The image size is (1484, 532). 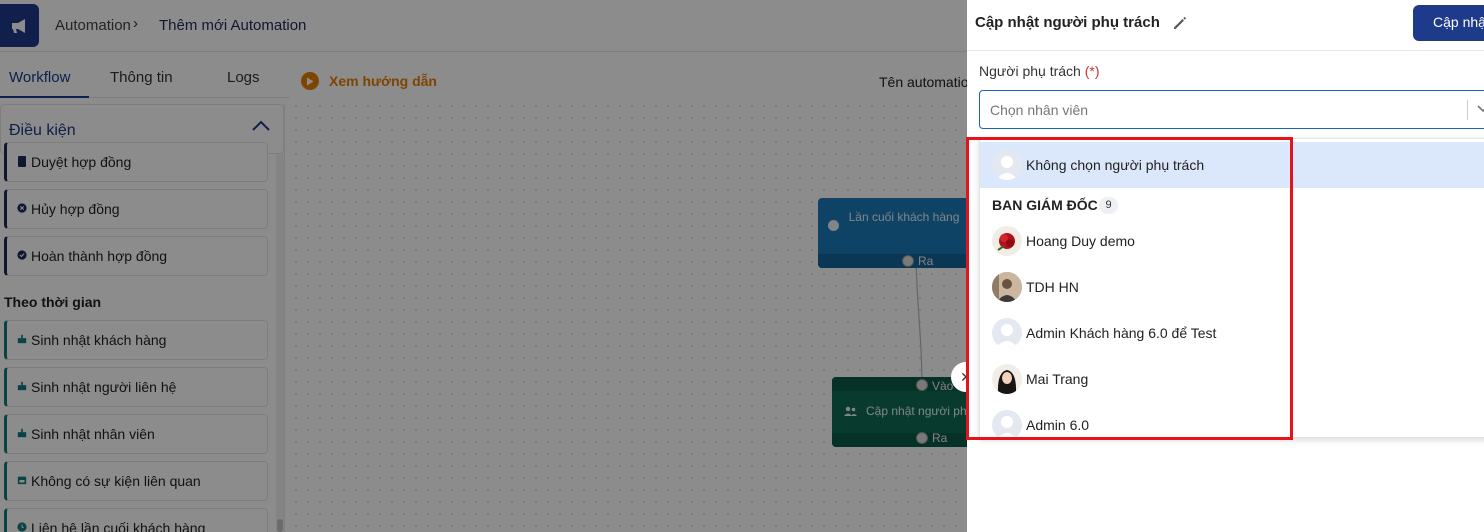 What do you see at coordinates (1092, 71) in the screenshot?
I see `required-mark: (*)` at bounding box center [1092, 71].